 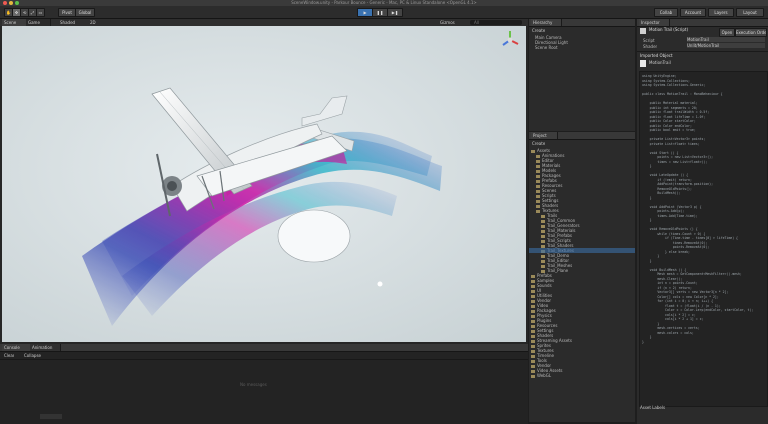 What do you see at coordinates (93, 22) in the screenshot?
I see `2d-mode-toggle: 2D` at bounding box center [93, 22].